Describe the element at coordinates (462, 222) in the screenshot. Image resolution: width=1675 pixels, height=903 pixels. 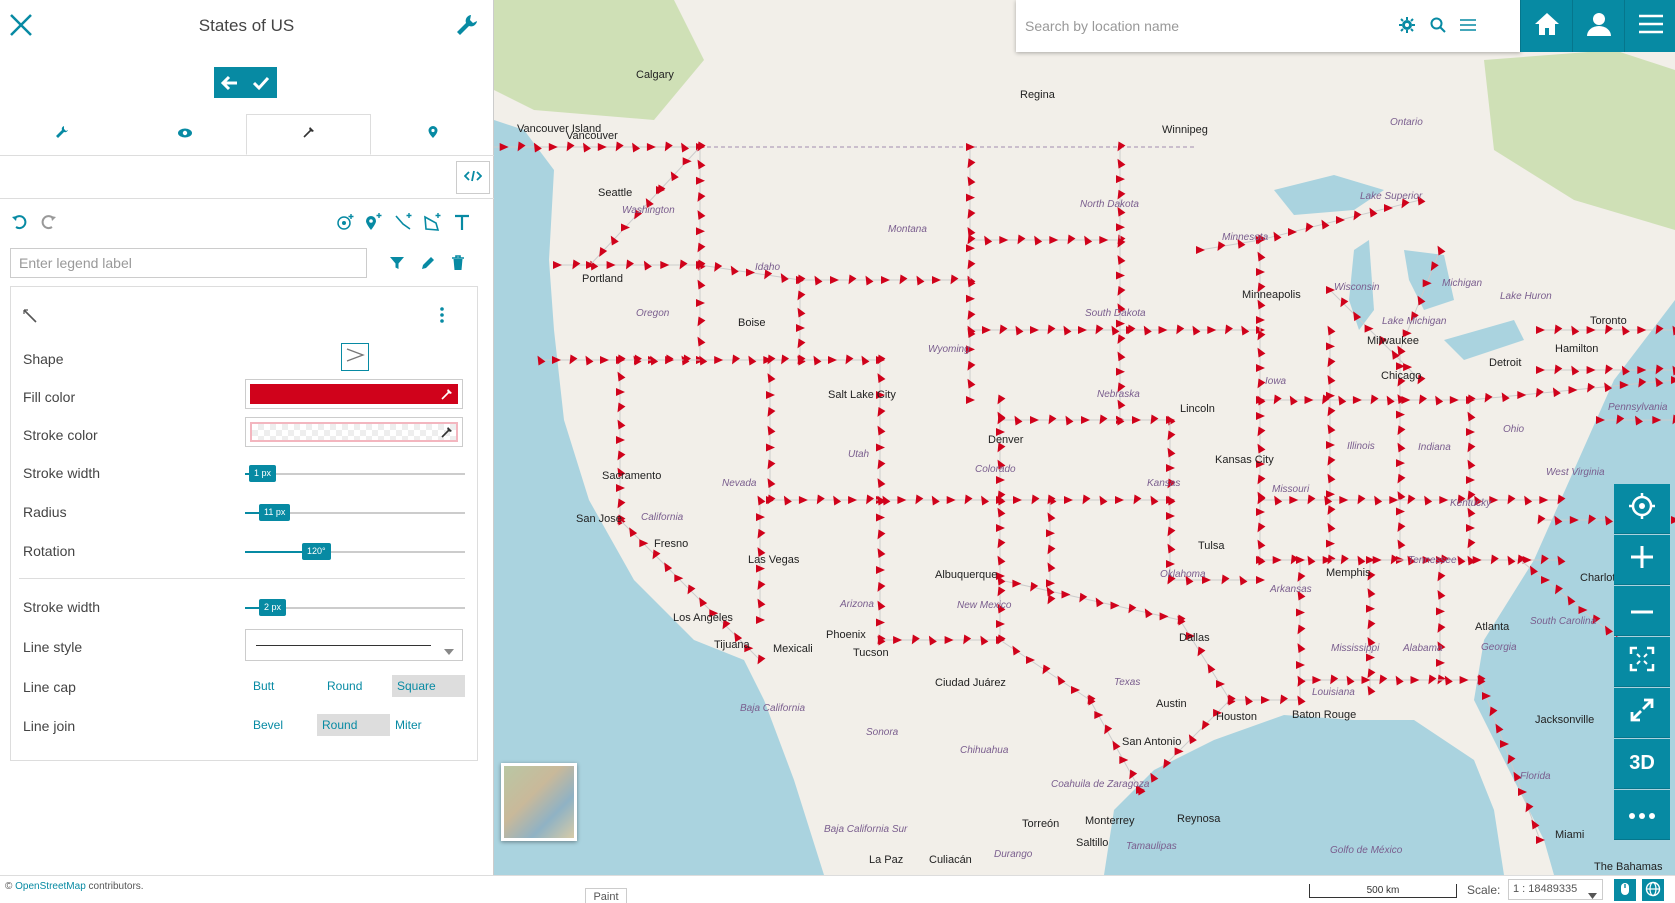
I see `add-text-icon` at that location.